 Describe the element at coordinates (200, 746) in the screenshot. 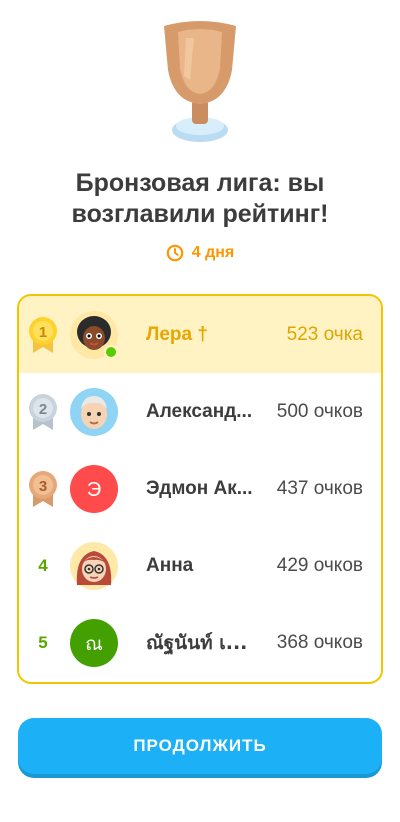

I see `continue-button: ПРОДОЛЖИТЬ` at that location.